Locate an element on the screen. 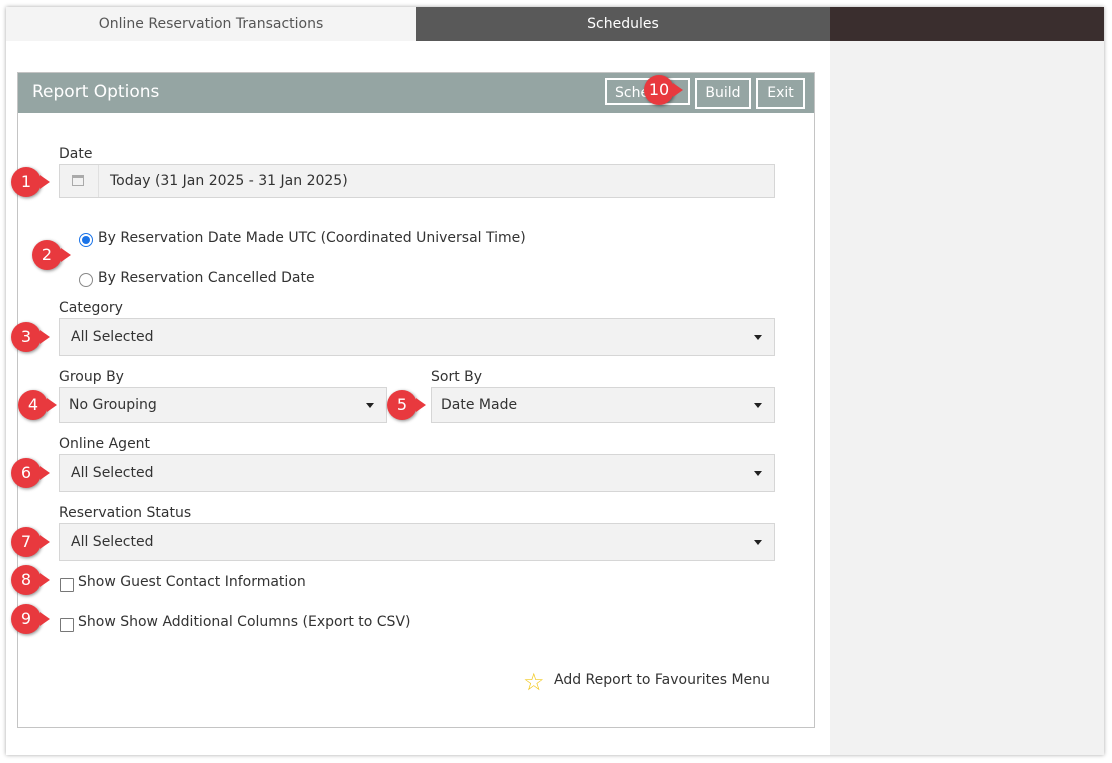 The height and width of the screenshot is (763, 1112). calendar-addon is located at coordinates (79, 181).